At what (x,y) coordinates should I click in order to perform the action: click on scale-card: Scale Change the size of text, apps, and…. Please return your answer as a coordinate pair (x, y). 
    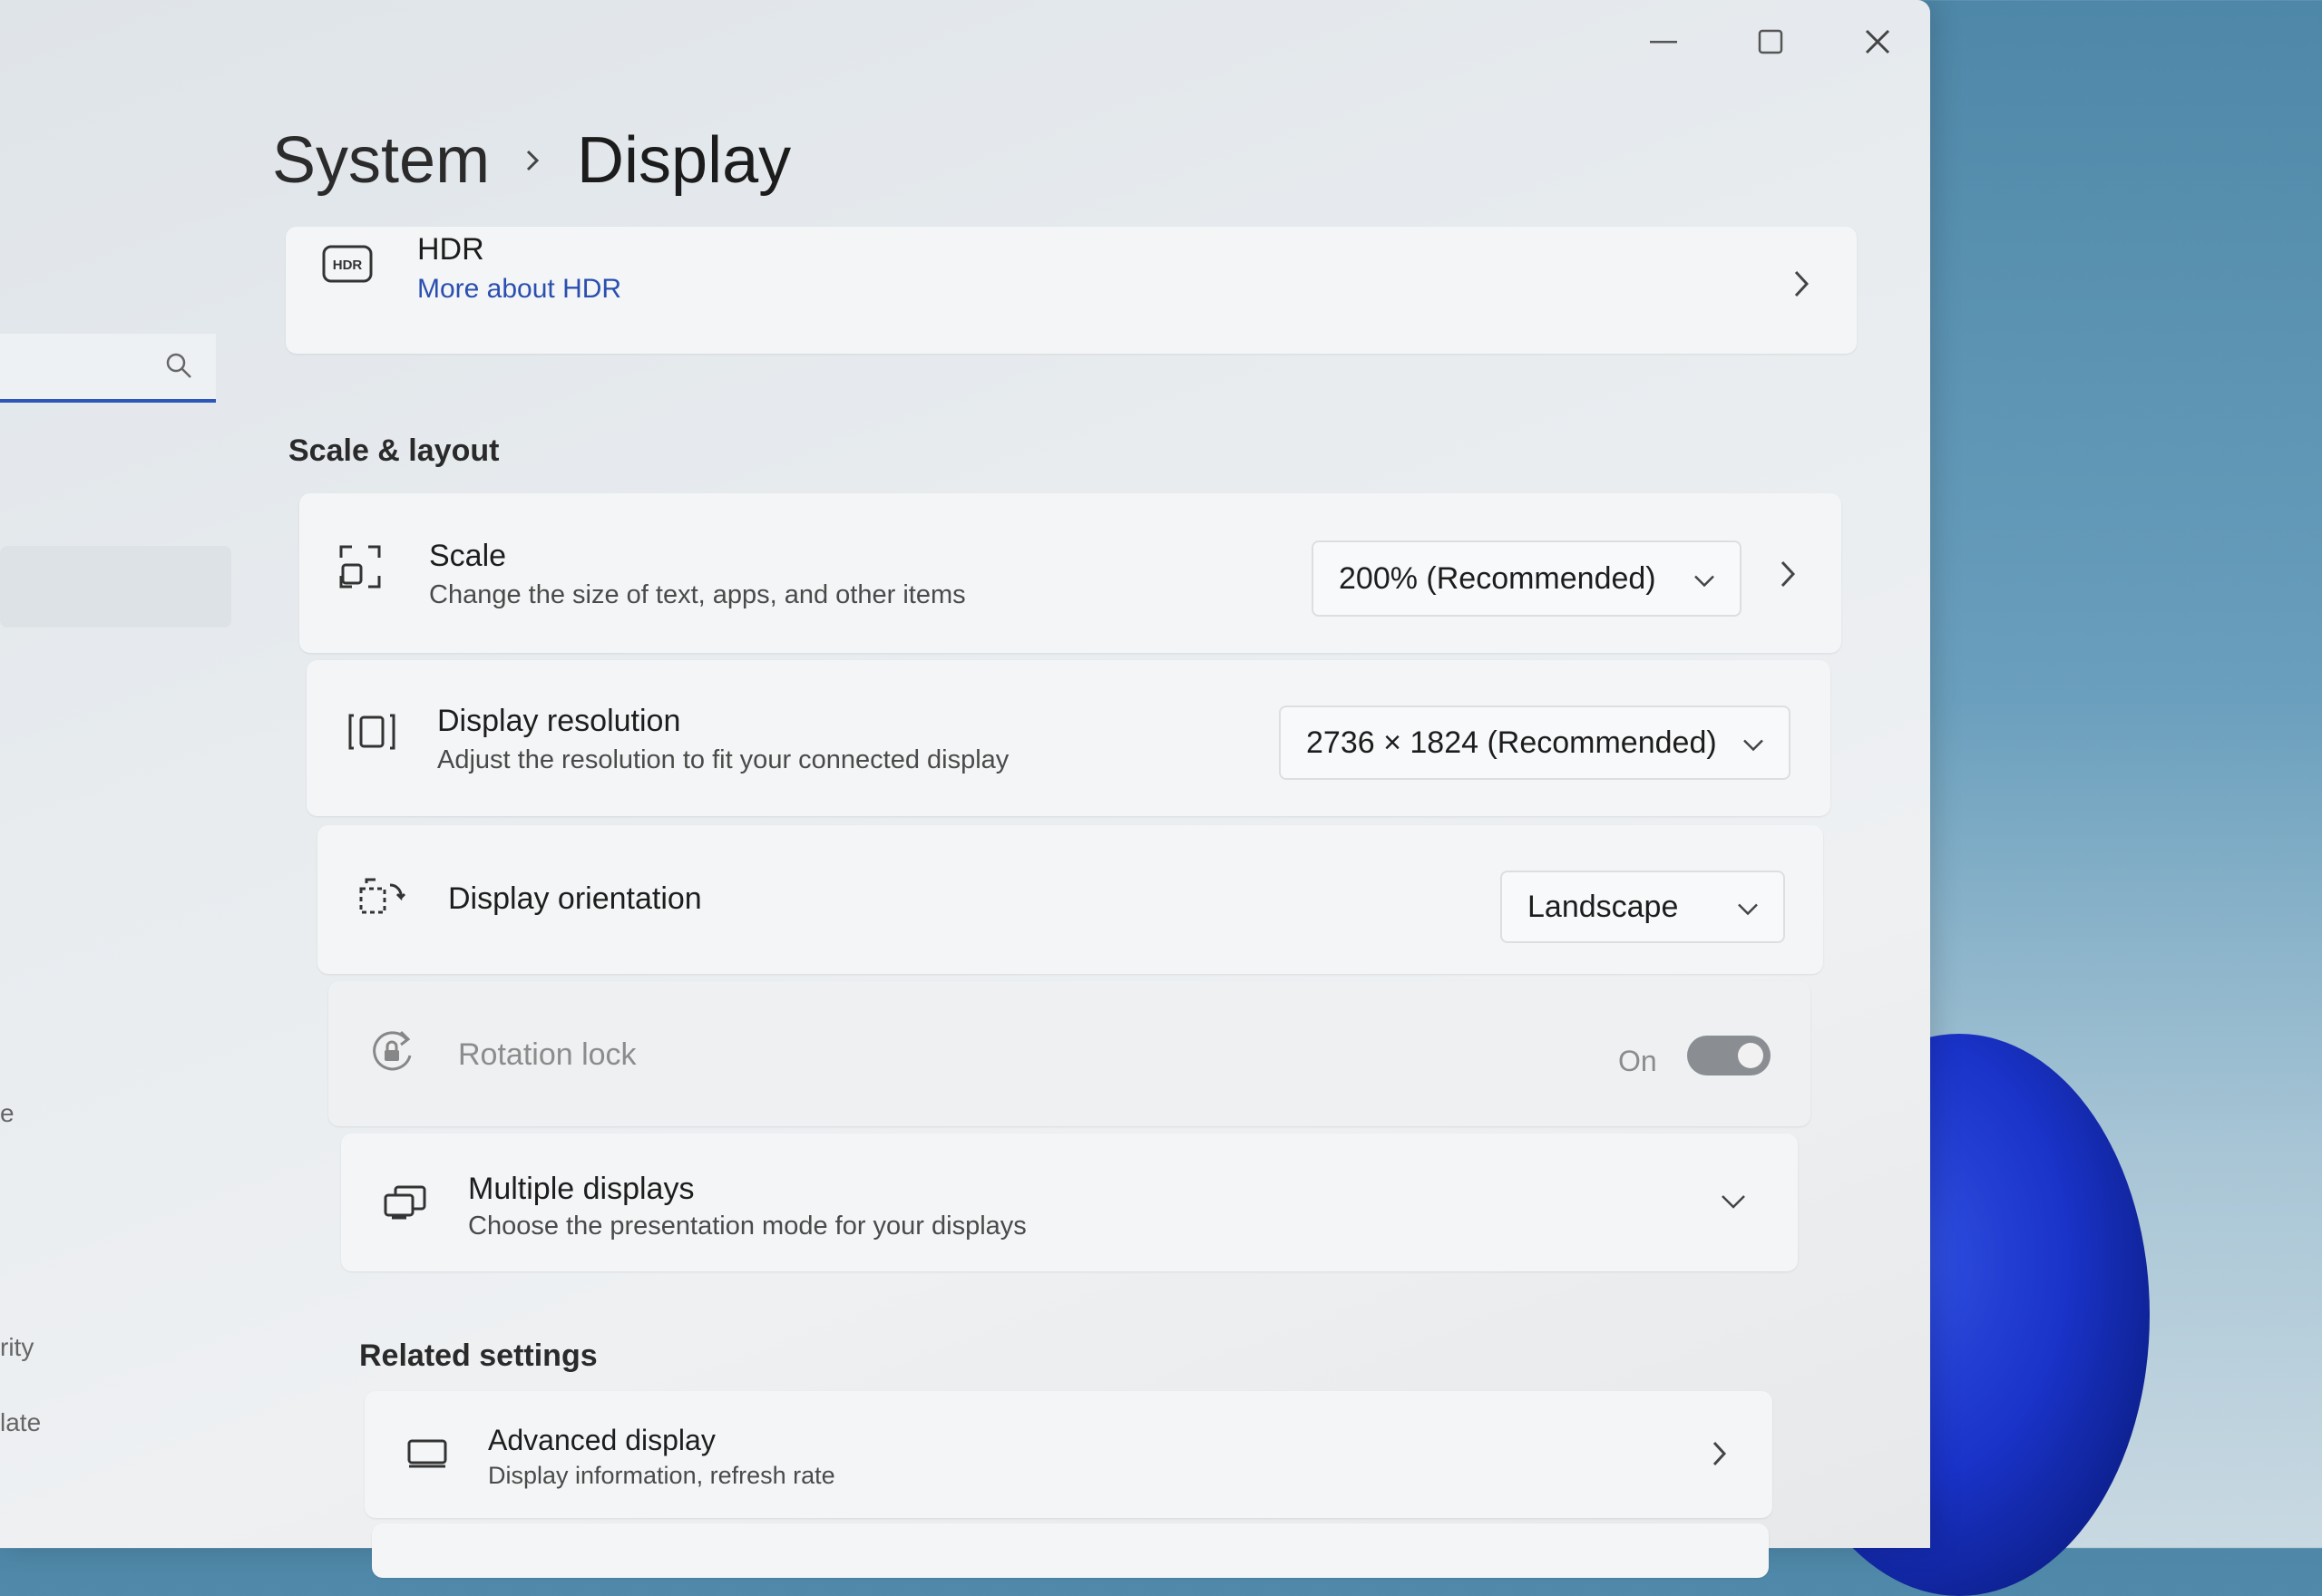
    Looking at the image, I should click on (1070, 573).